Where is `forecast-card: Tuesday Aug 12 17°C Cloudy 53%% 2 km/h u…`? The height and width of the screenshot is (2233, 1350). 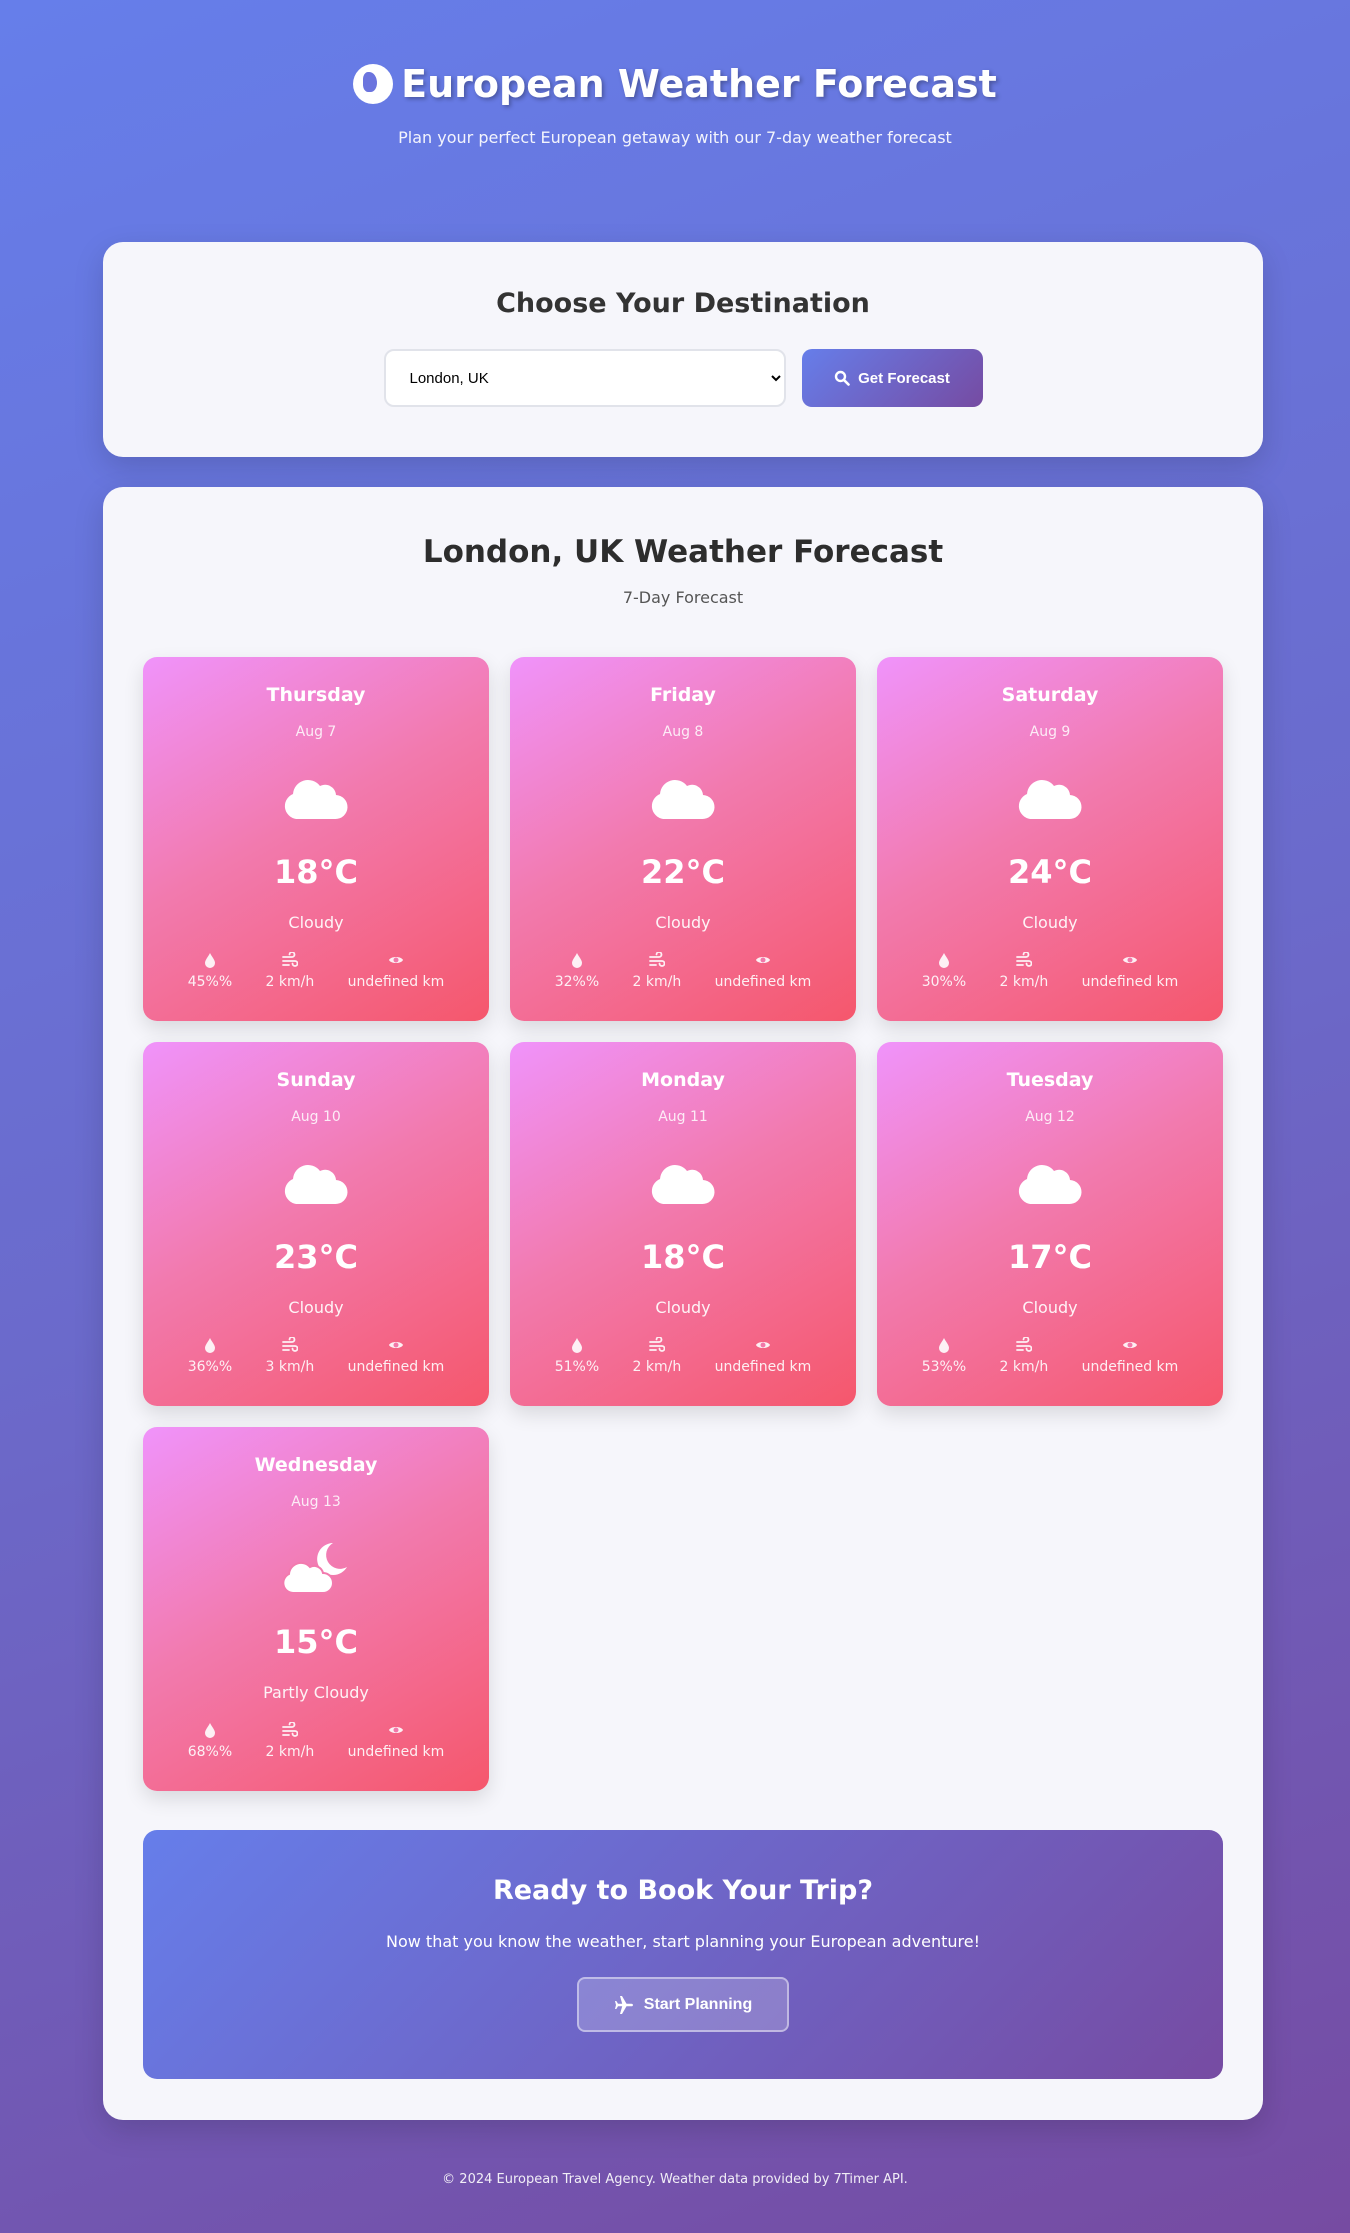
forecast-card: Tuesday Aug 12 17°C Cloudy 53%% 2 km/h u… is located at coordinates (1050, 1224).